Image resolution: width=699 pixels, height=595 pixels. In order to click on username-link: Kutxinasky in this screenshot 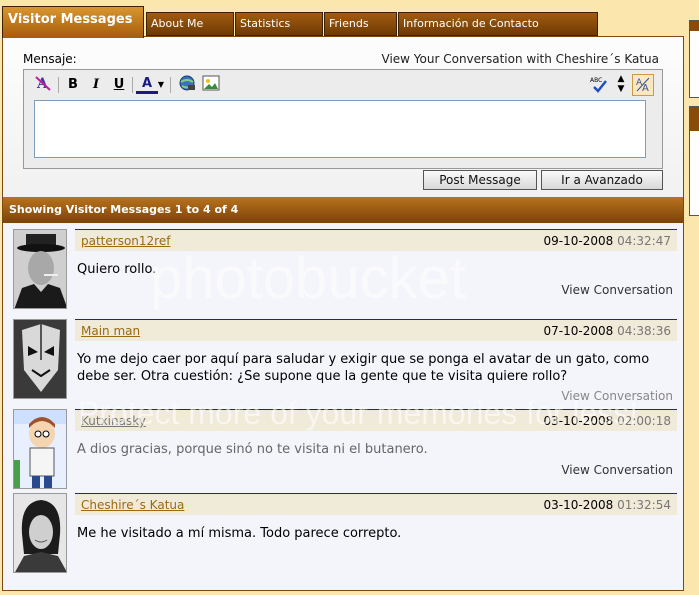, I will do `click(113, 421)`.